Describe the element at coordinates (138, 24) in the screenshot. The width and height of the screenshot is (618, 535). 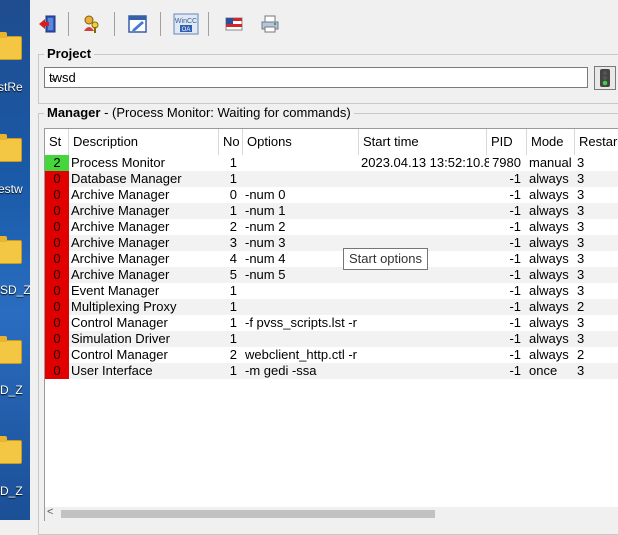
I see `edit-icon` at that location.